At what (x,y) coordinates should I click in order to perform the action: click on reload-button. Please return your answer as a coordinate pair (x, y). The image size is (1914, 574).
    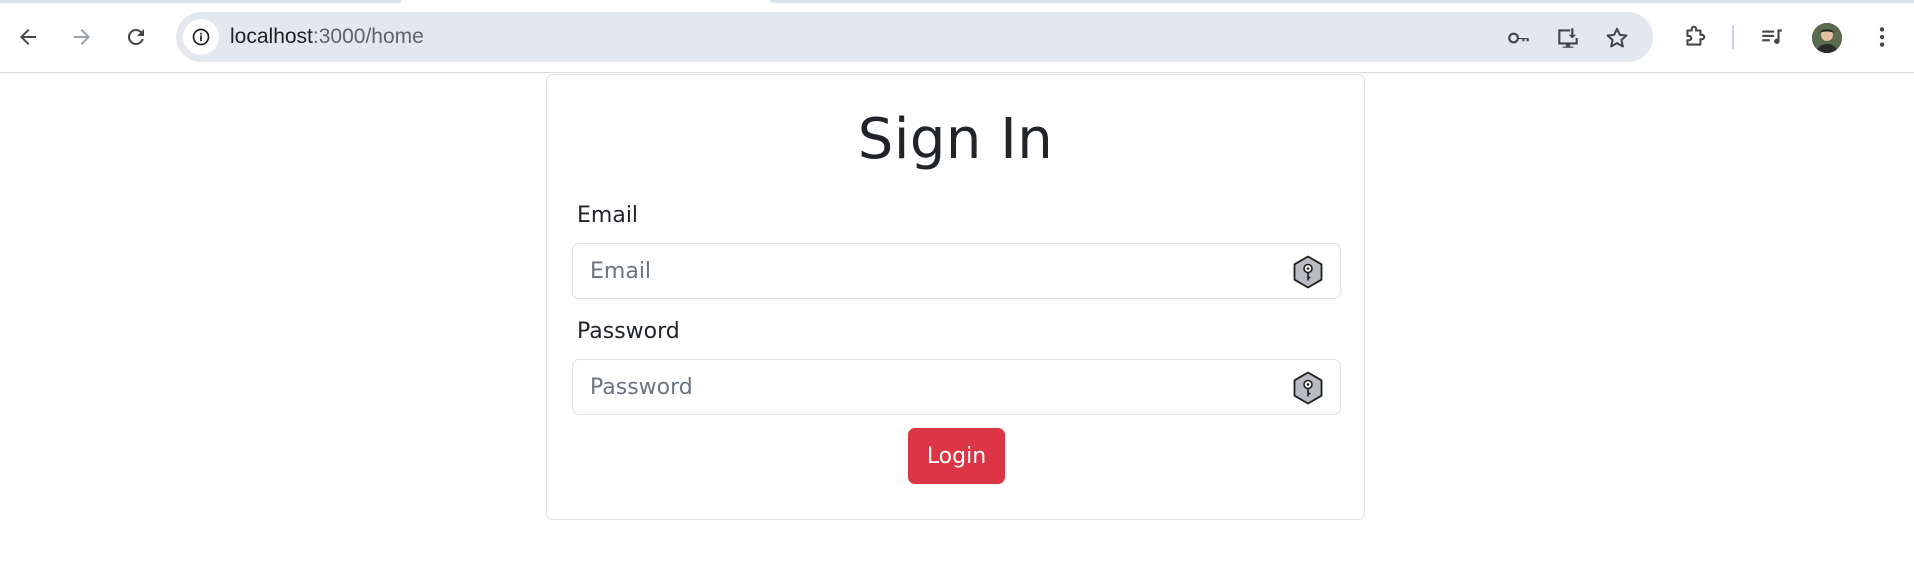
    Looking at the image, I should click on (136, 37).